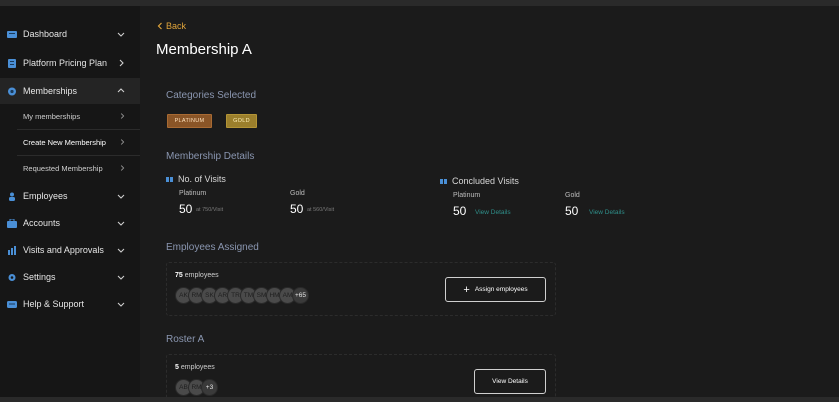 The height and width of the screenshot is (402, 839). I want to click on chevron-left-icon, so click(159, 26).